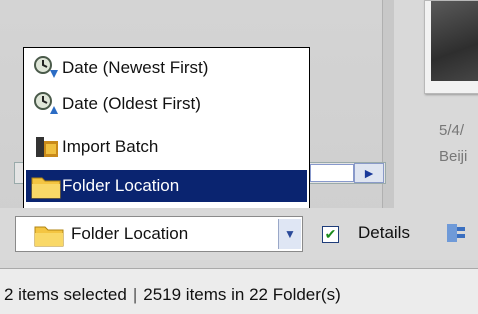  I want to click on menu-item-label: Import Batch, so click(110, 146).